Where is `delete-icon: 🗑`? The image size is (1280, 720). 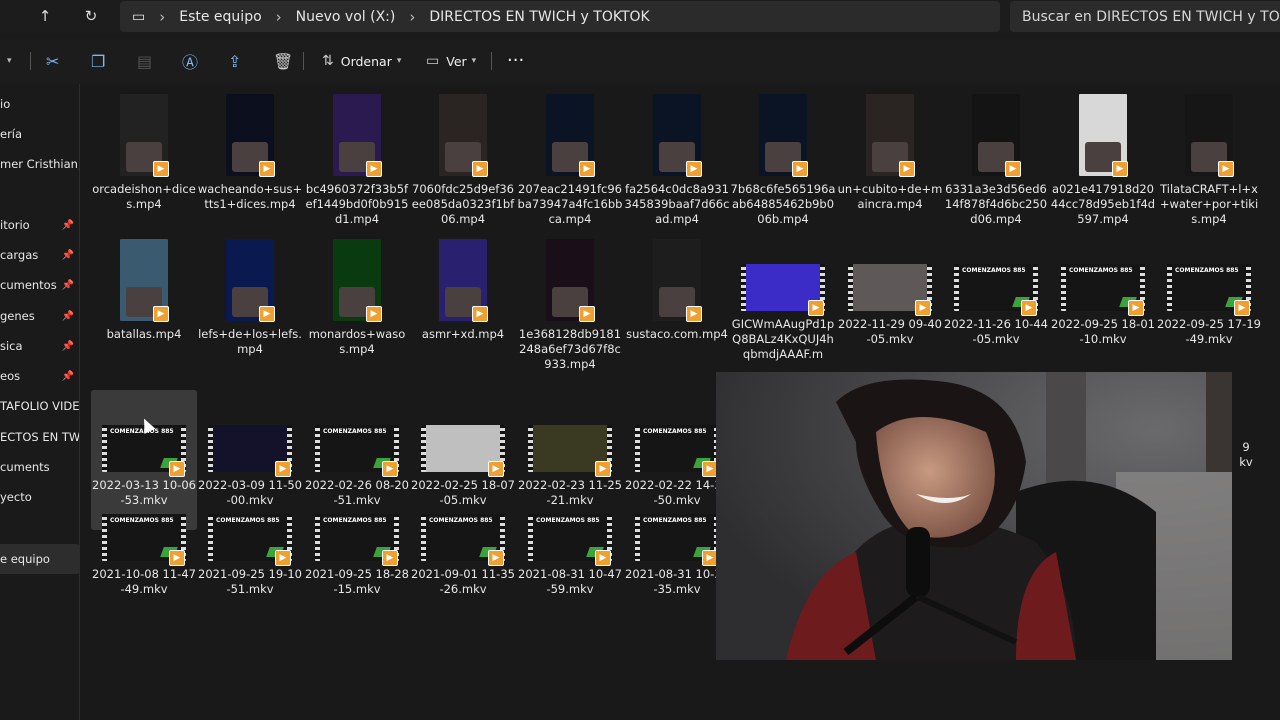 delete-icon: 🗑 is located at coordinates (283, 61).